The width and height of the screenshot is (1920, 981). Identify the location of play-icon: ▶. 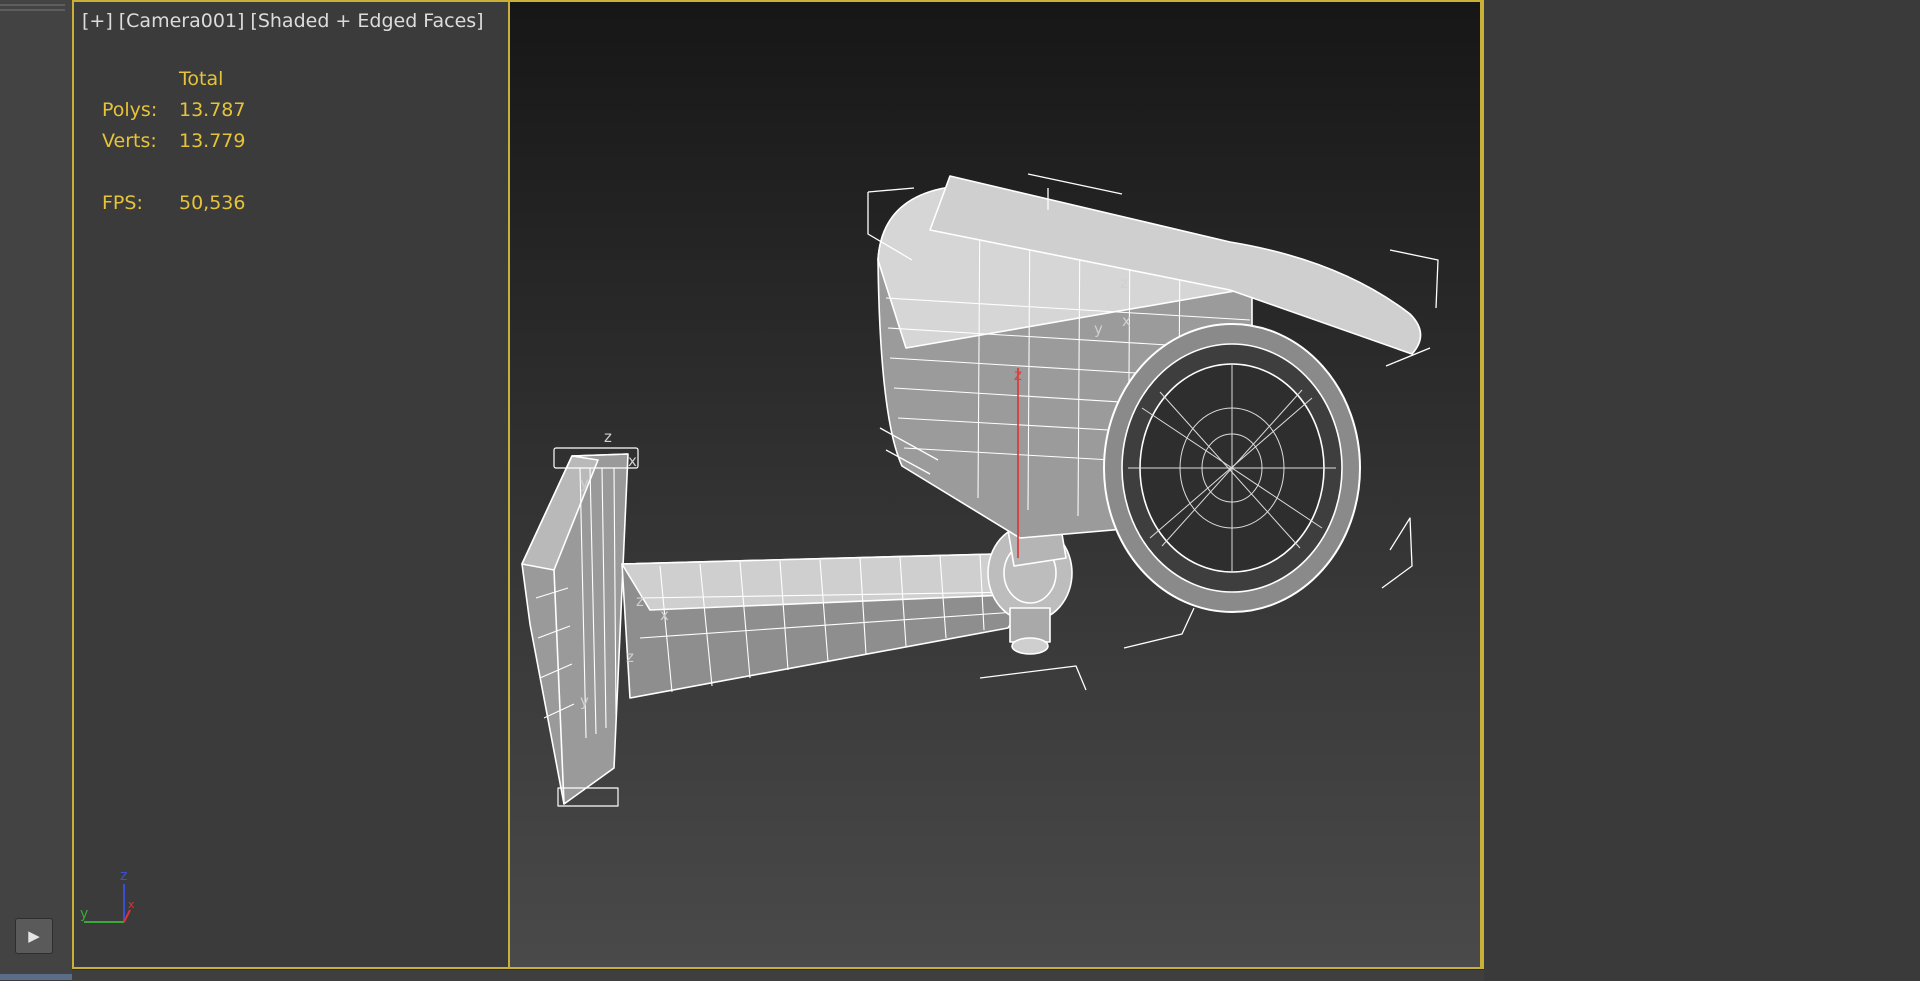
(34, 936).